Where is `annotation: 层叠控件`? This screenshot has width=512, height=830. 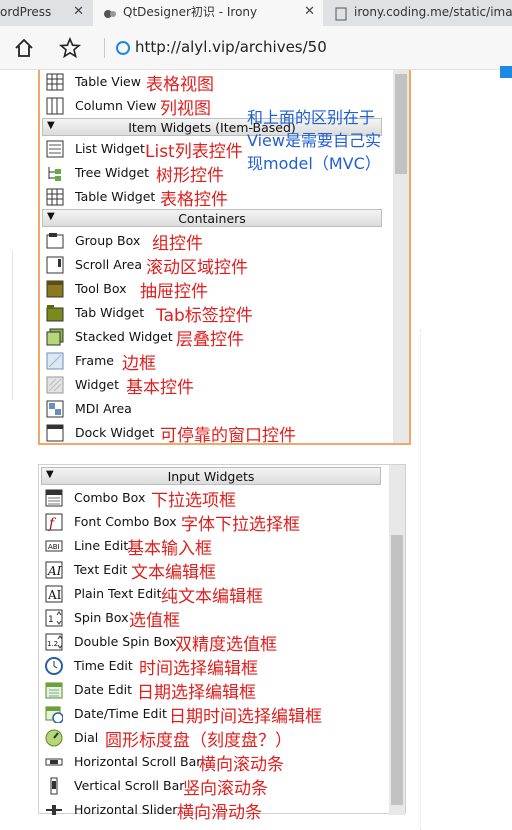
annotation: 层叠控件 is located at coordinates (210, 340).